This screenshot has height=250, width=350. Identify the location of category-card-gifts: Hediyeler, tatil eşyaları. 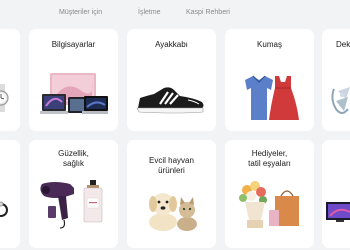
(269, 194).